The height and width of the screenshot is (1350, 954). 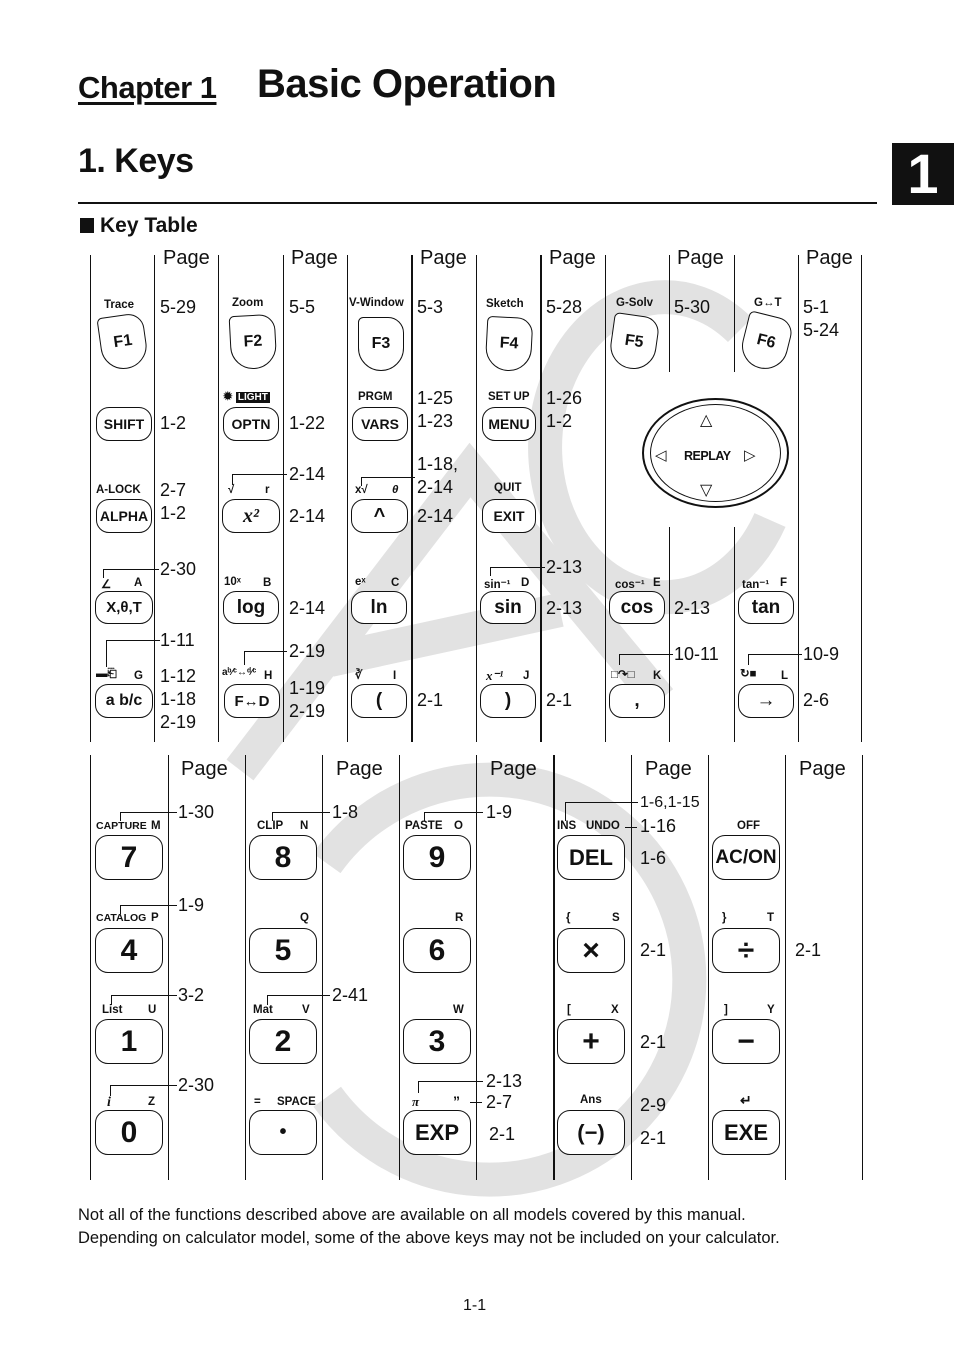 I want to click on key-label-off: OFF, so click(x=748, y=826).